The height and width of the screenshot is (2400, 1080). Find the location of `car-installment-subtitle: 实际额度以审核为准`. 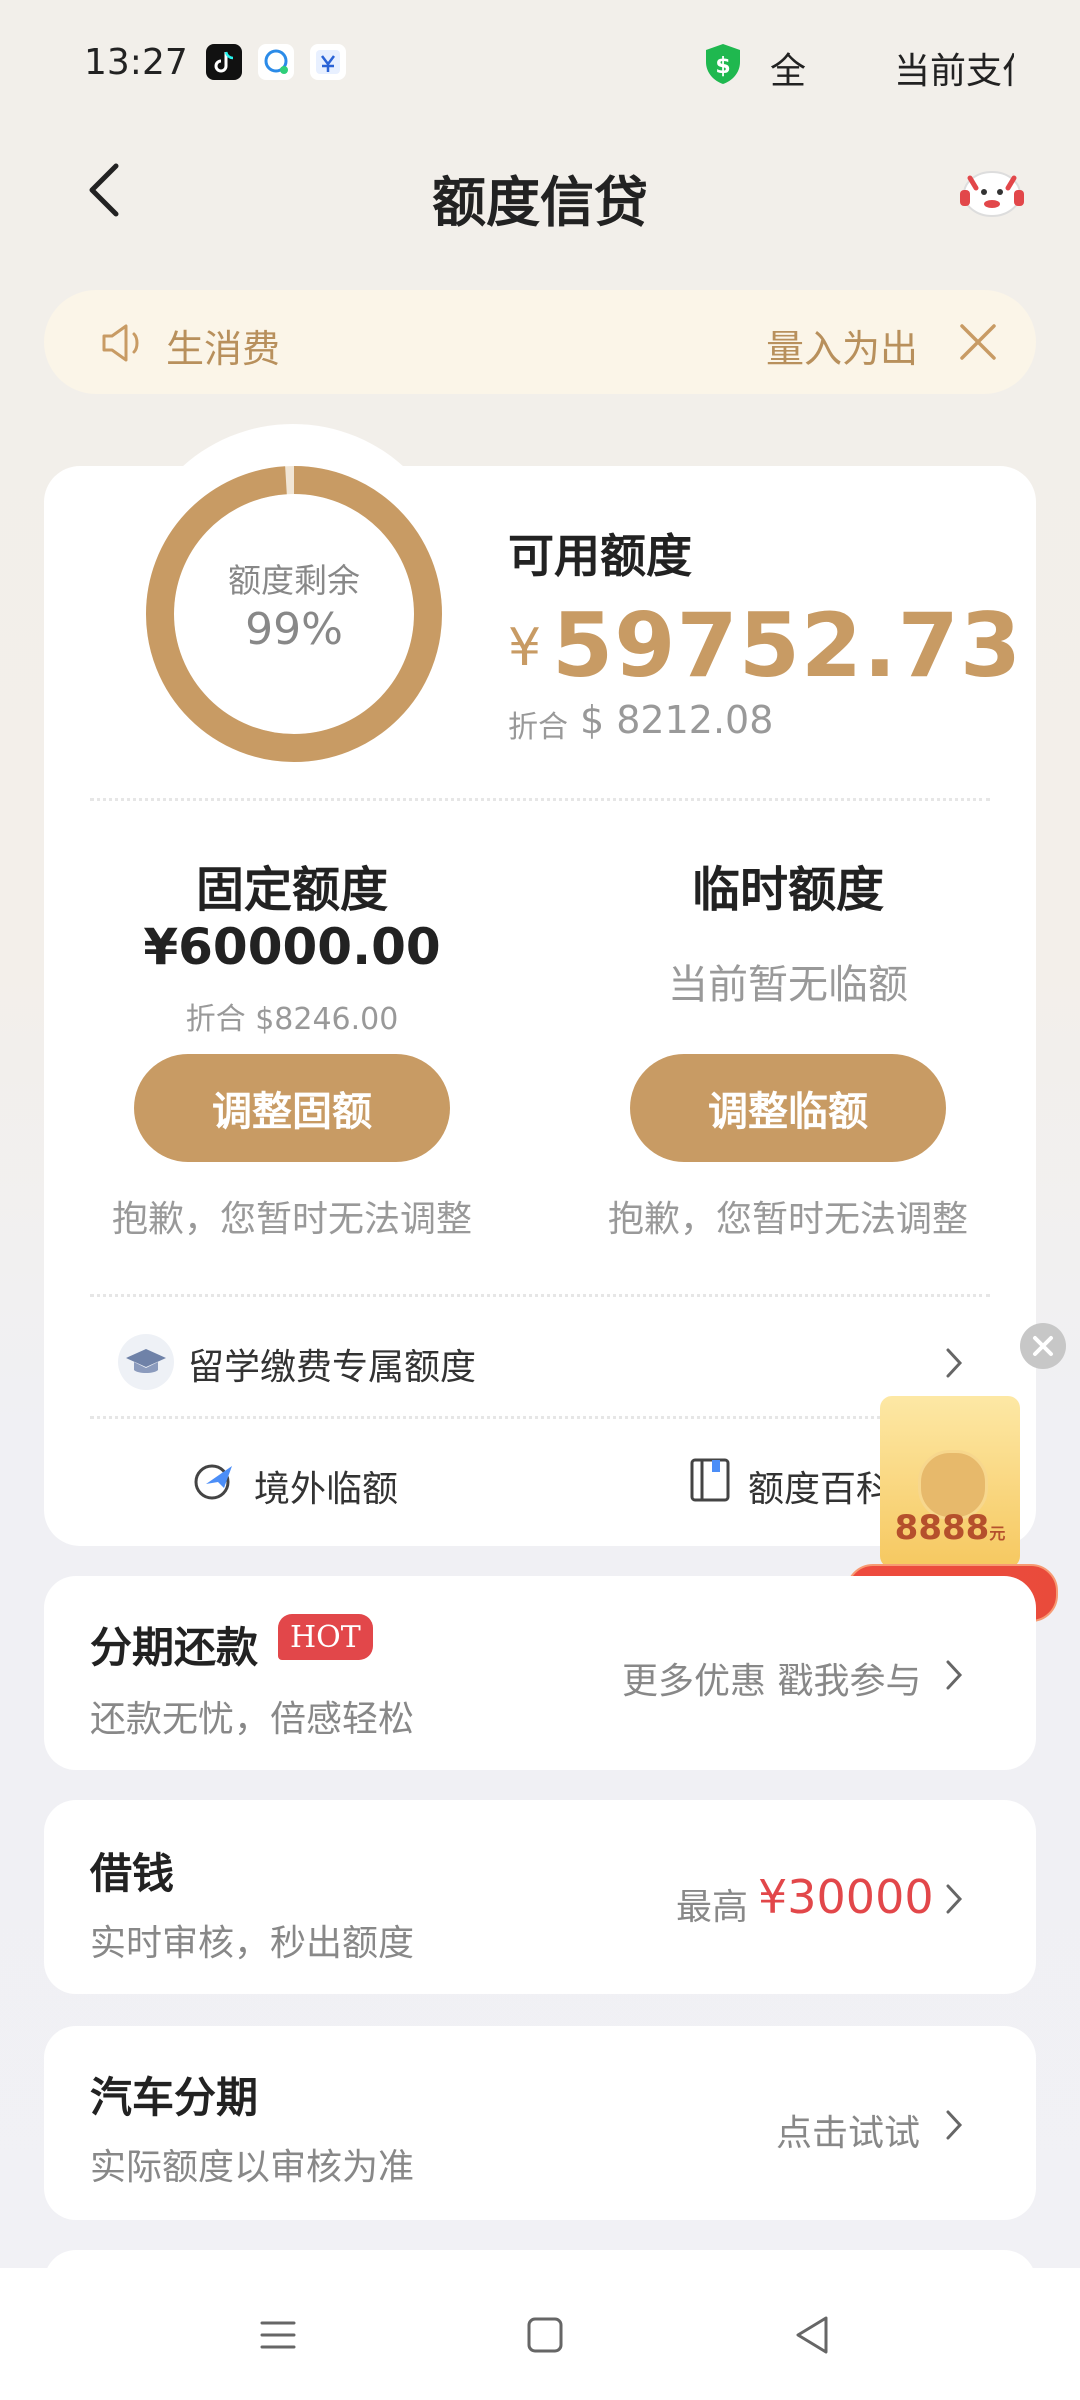

car-installment-subtitle: 实际额度以审核为准 is located at coordinates (252, 2167).